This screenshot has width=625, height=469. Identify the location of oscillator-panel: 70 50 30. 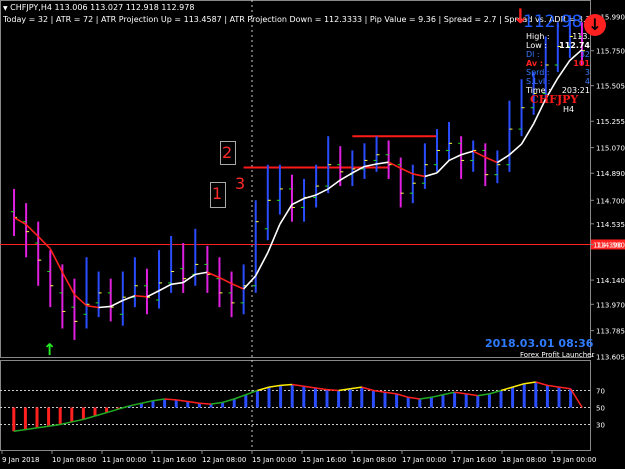
(302, 407).